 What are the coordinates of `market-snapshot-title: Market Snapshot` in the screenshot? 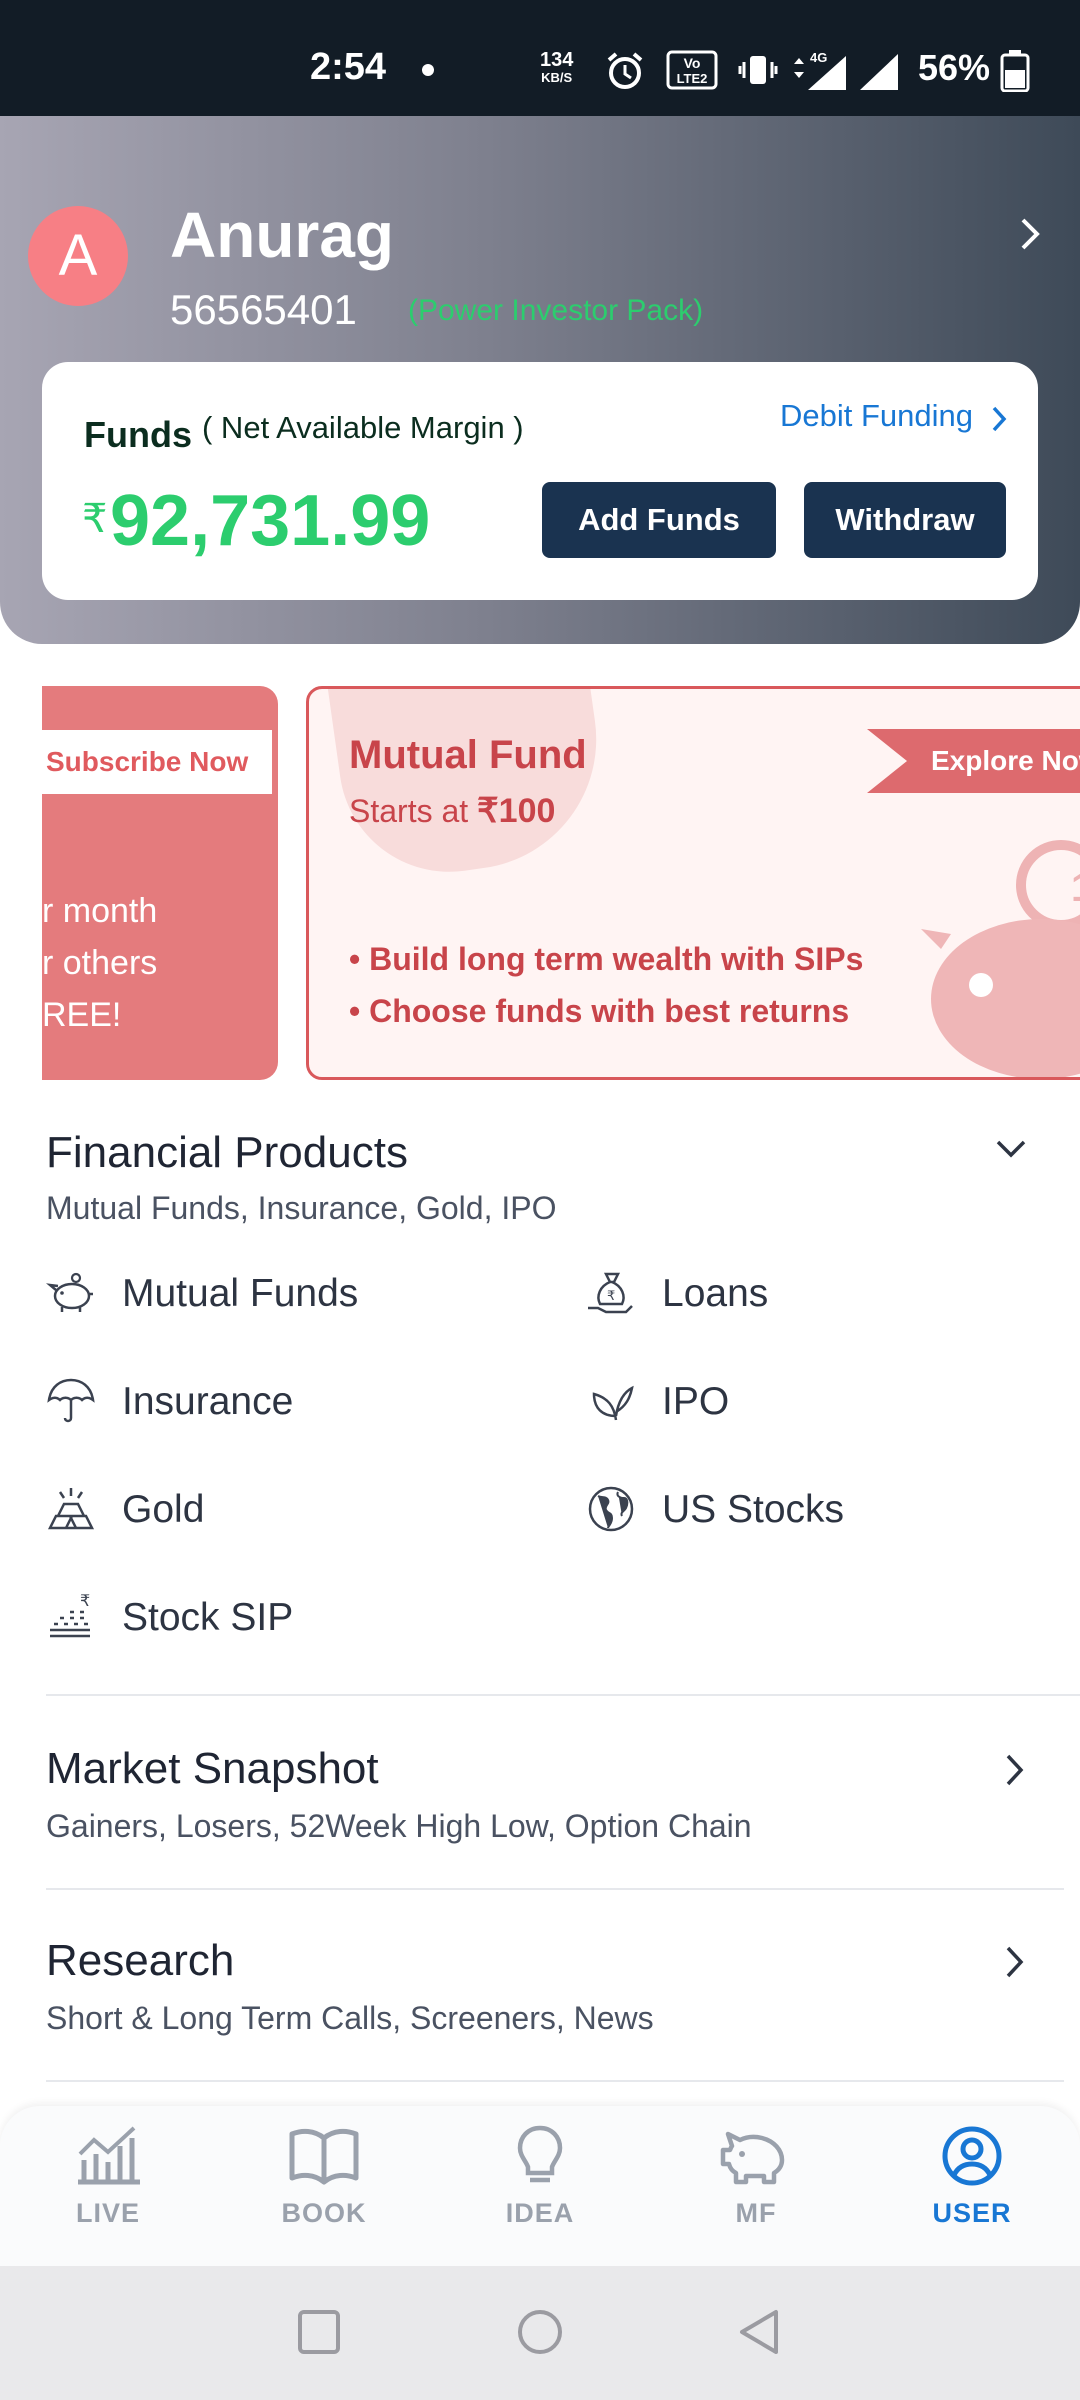 It's located at (212, 1769).